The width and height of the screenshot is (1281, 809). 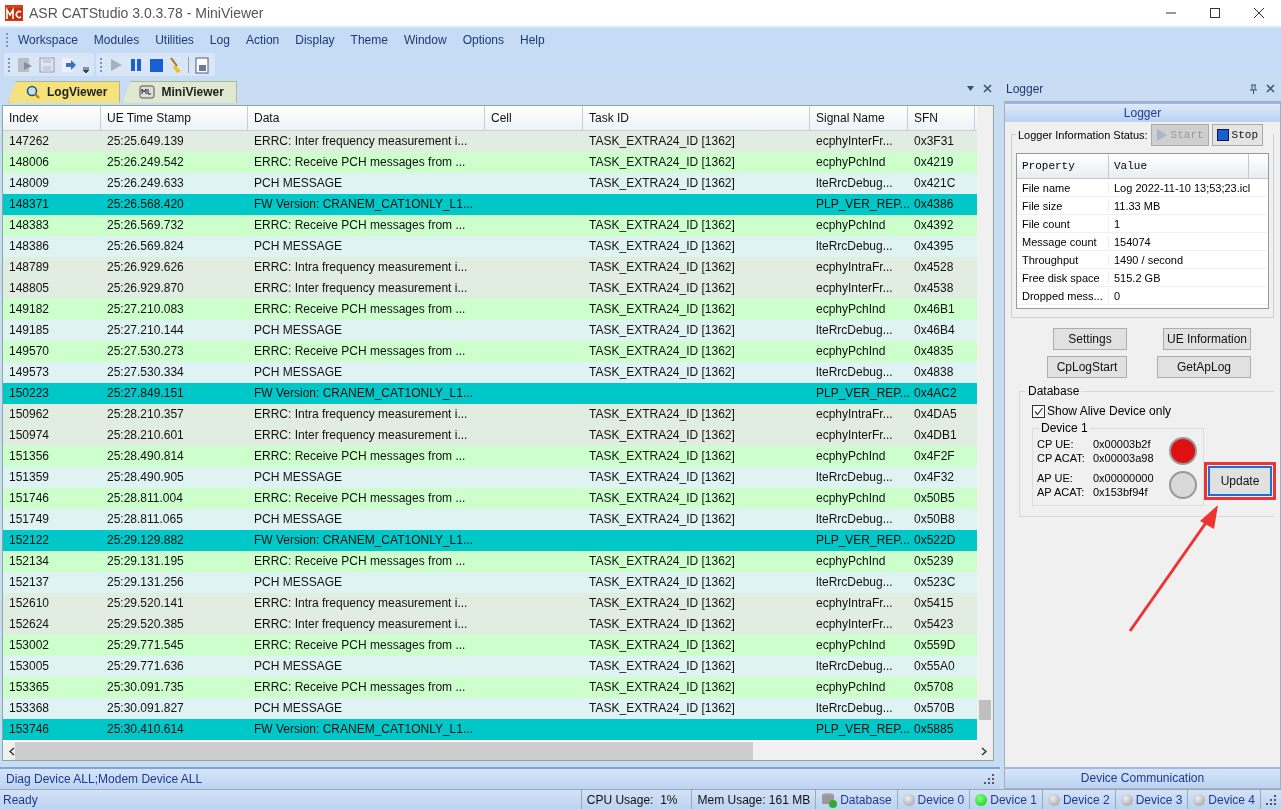 What do you see at coordinates (754, 799) in the screenshot?
I see `memory-usage: Mem Usage: 161 MB` at bounding box center [754, 799].